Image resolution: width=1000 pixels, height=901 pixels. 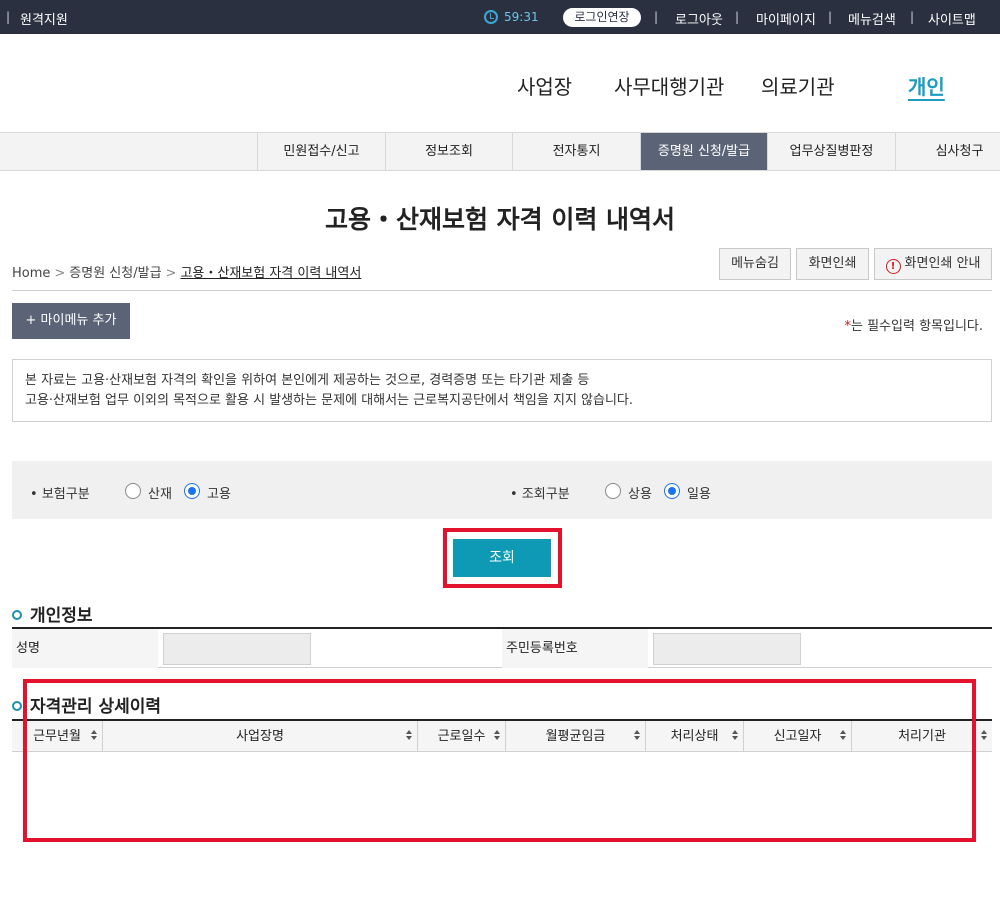 I want to click on name-field, so click(x=237, y=649).